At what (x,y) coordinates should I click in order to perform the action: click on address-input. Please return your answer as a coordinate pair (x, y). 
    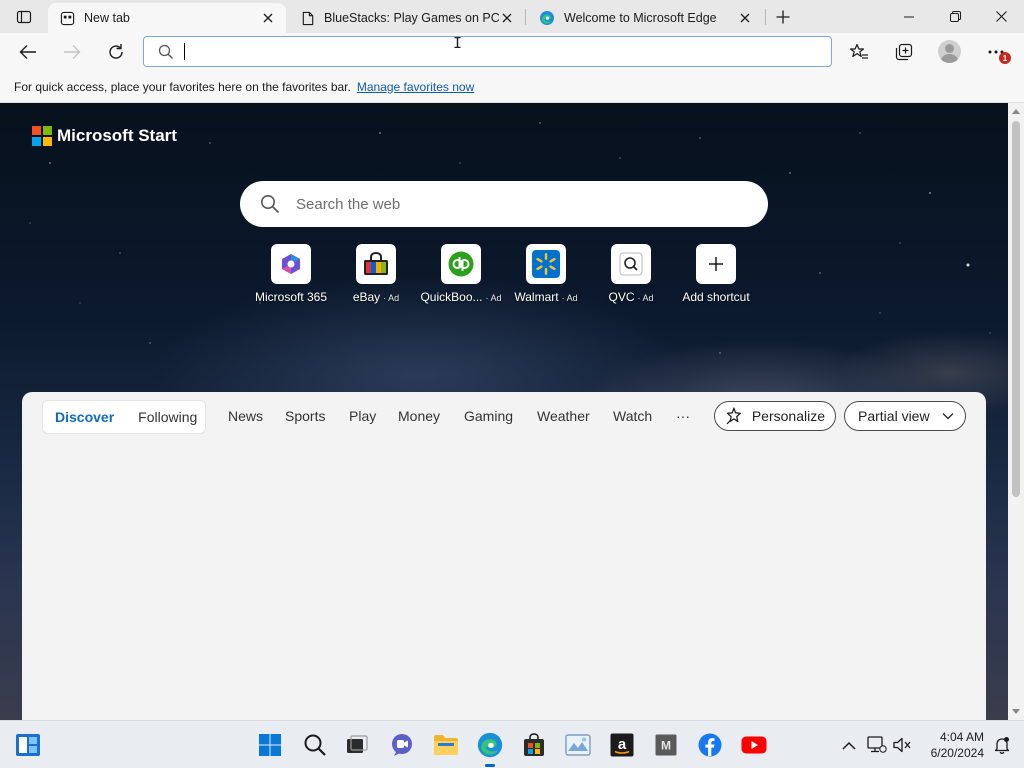
    Looking at the image, I should click on (513, 51).